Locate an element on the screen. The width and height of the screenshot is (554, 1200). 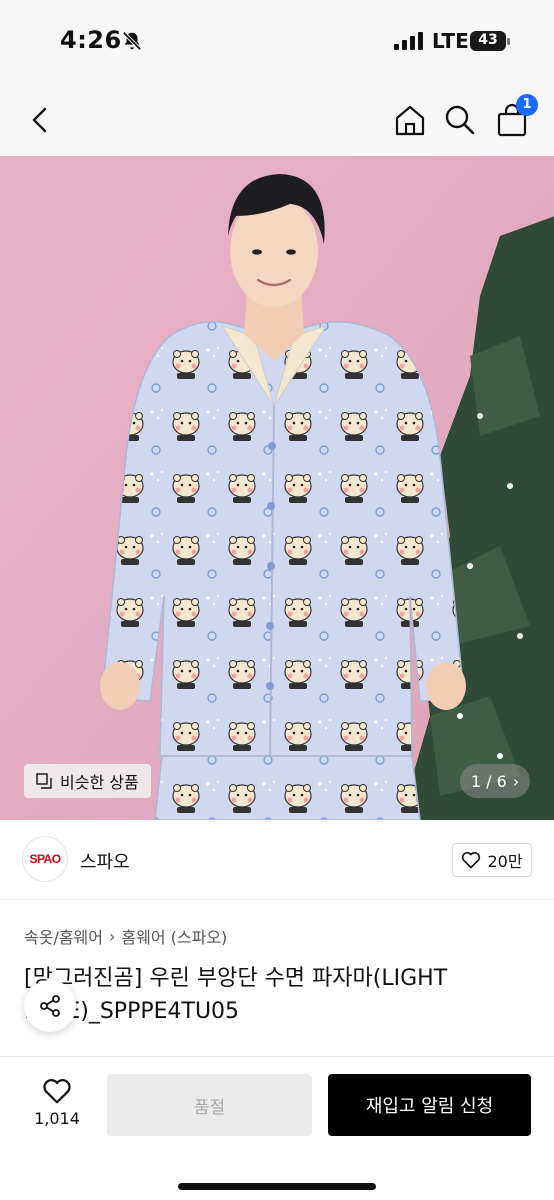
bottom-action-bar: 1,014 품절 재입고 알림 신청 is located at coordinates (277, 1128).